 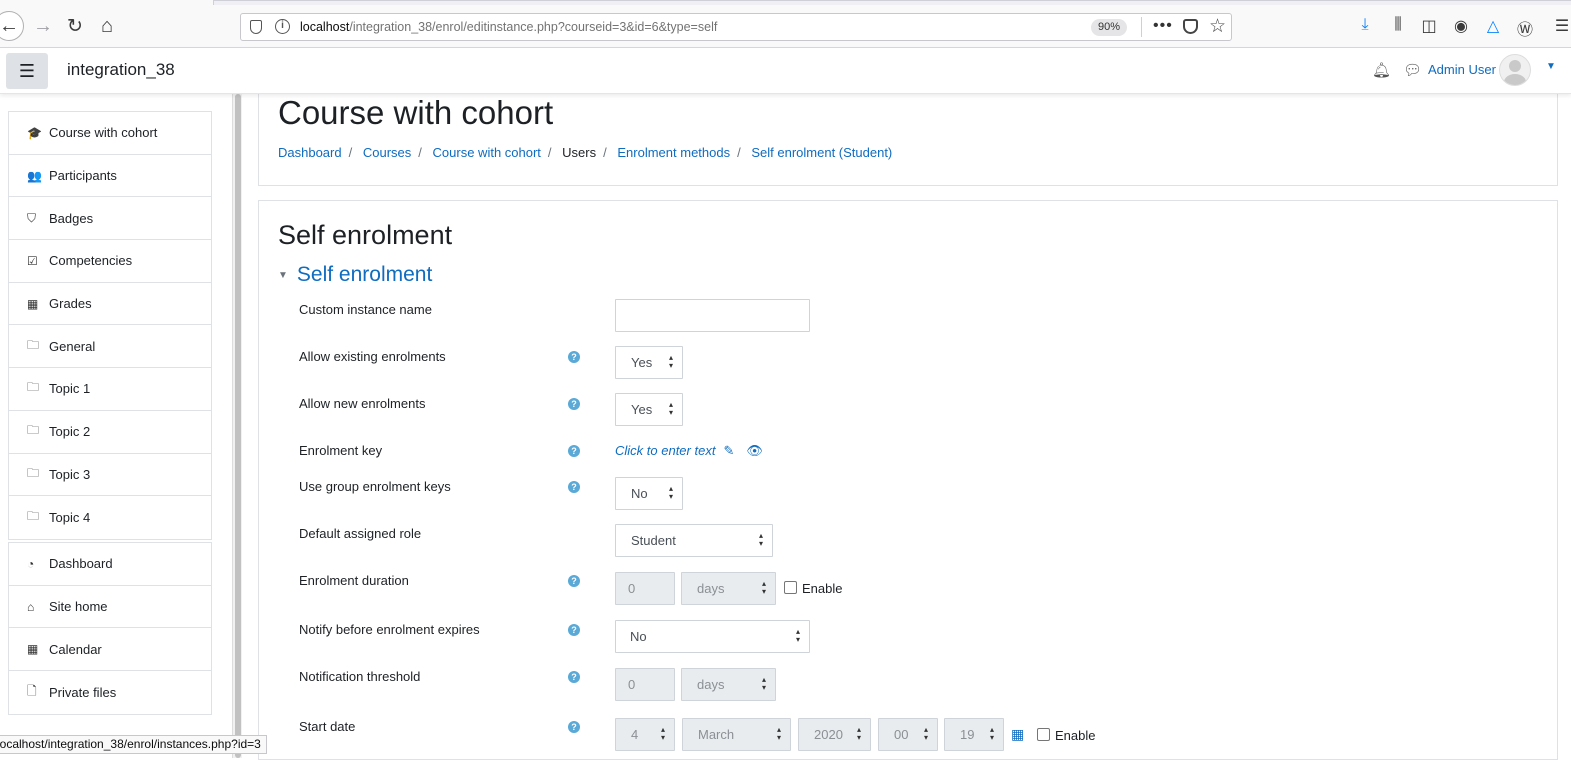 I want to click on start-month-select: March, so click(x=736, y=734).